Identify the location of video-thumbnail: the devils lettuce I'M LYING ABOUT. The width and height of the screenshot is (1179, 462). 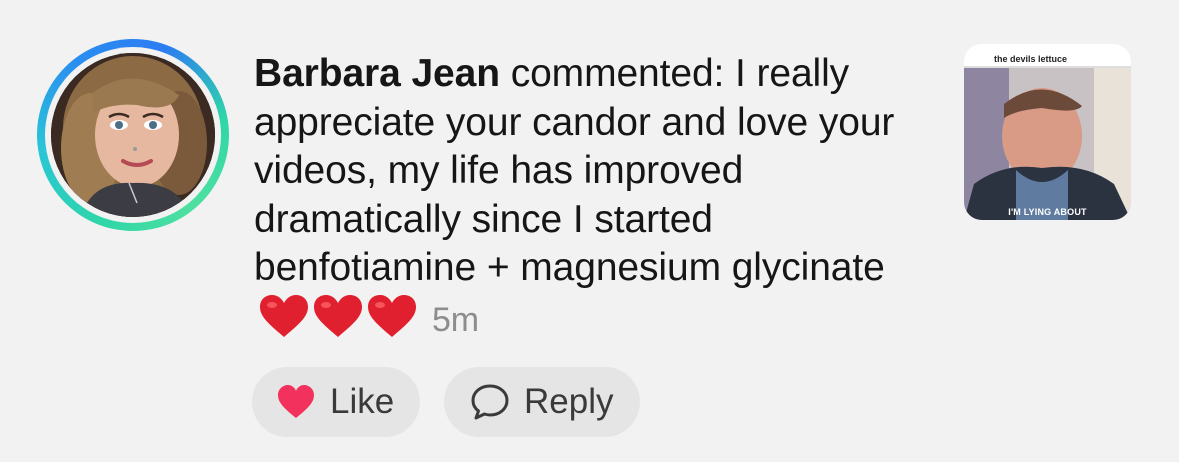
(1047, 132).